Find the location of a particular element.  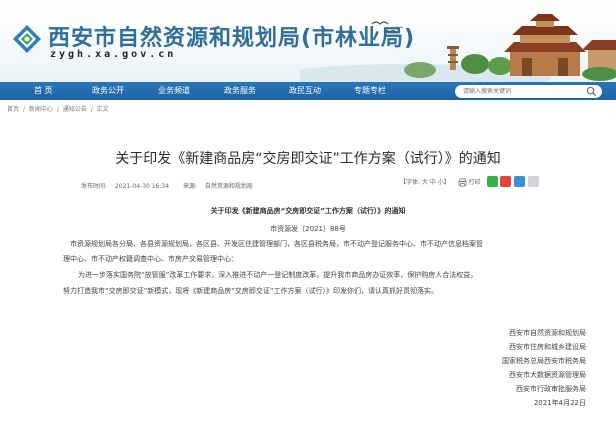

more-share-icon is located at coordinates (534, 181).